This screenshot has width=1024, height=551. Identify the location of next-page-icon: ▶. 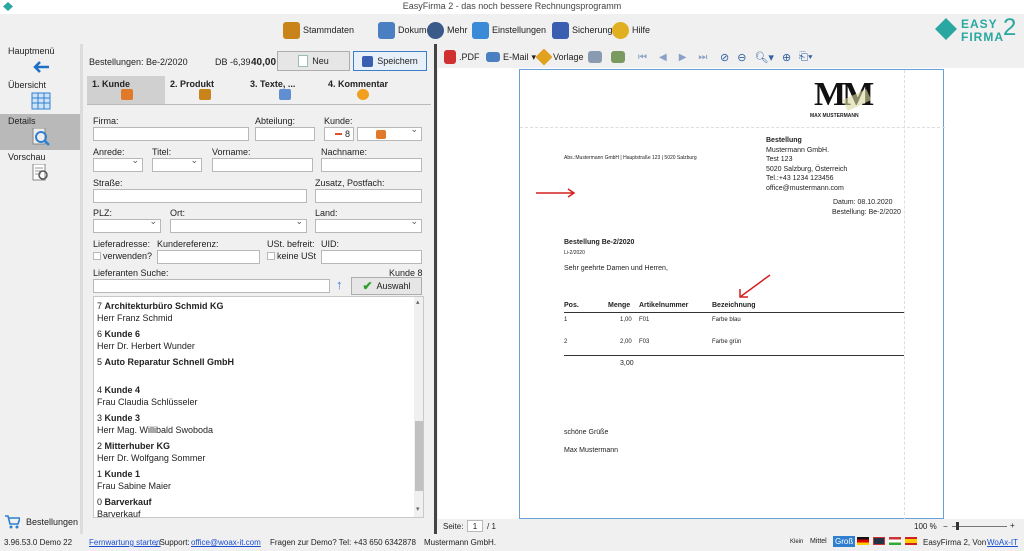
(683, 57).